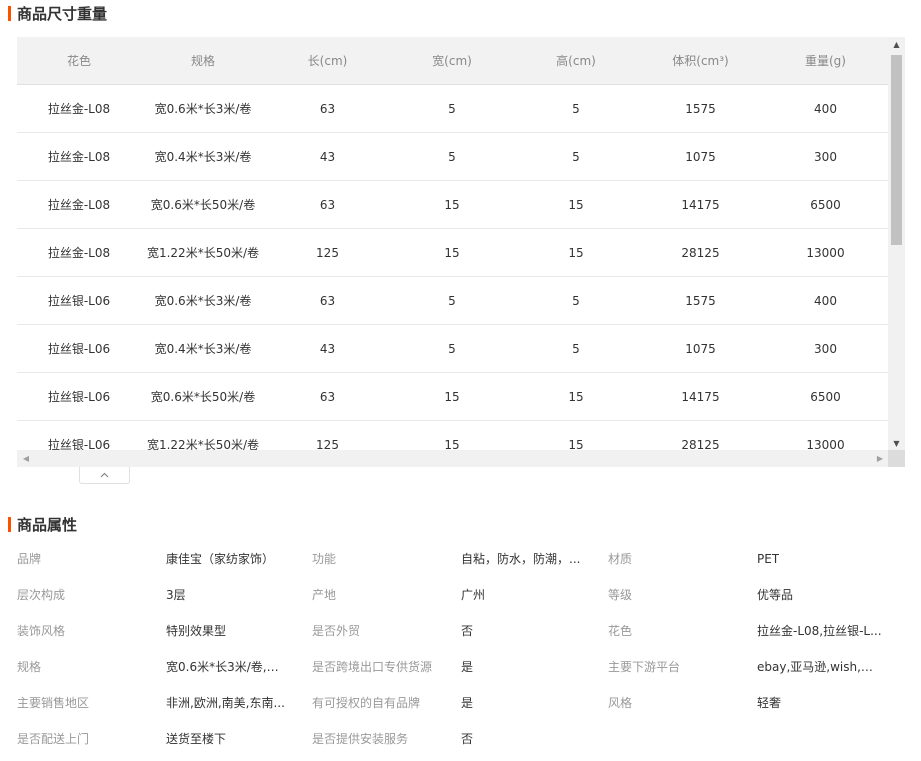 The width and height of the screenshot is (921, 761). Describe the element at coordinates (360, 739) in the screenshot. I see `attribute-key: 是否提供安装服务` at that location.